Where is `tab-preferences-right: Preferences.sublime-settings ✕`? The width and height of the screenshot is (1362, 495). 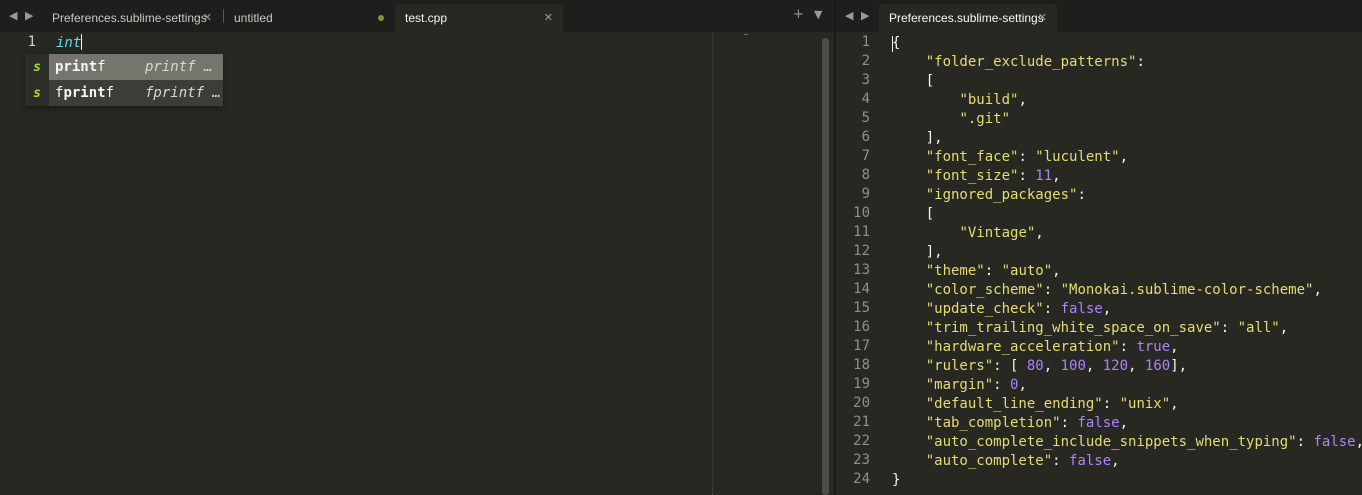 tab-preferences-right: Preferences.sublime-settings ✕ is located at coordinates (968, 18).